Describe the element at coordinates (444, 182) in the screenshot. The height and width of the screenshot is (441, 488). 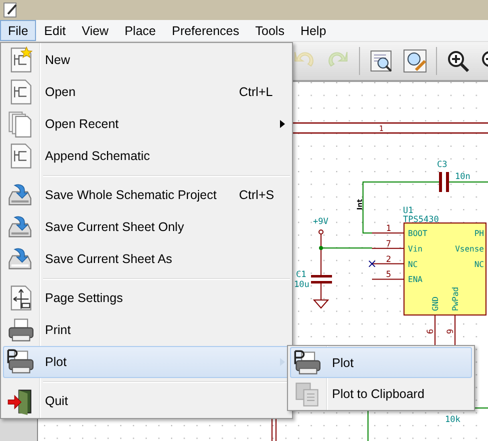
I see `capacitor-symbol` at that location.